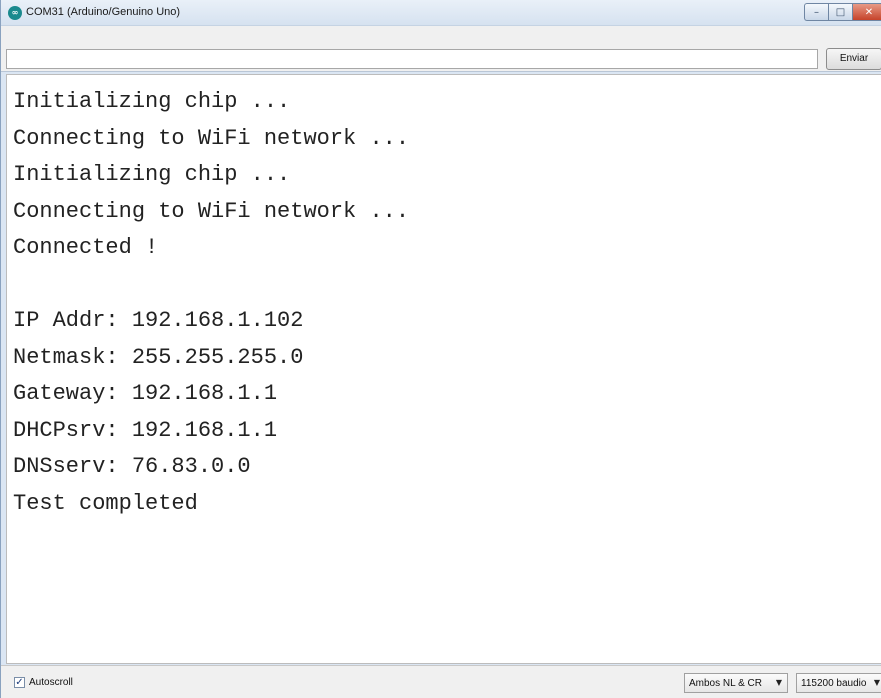 The width and height of the screenshot is (881, 698). Describe the element at coordinates (158, 320) in the screenshot. I see `output-line: IP Addr: 192.168.1.102` at that location.